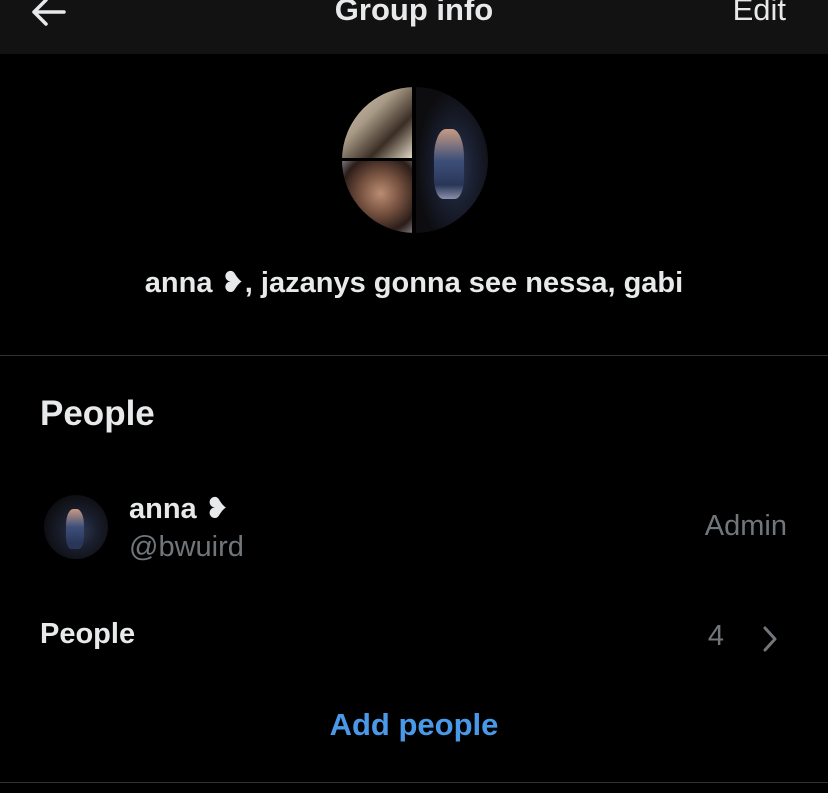  I want to click on avatar, so click(76, 527).